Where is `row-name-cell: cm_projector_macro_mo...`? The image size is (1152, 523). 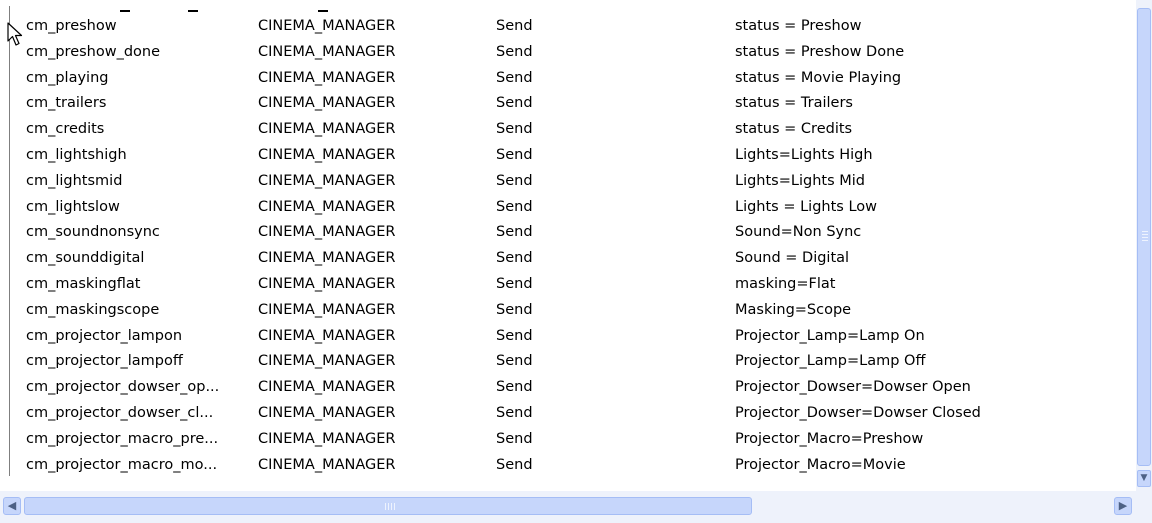
row-name-cell: cm_projector_macro_mo... is located at coordinates (122, 464).